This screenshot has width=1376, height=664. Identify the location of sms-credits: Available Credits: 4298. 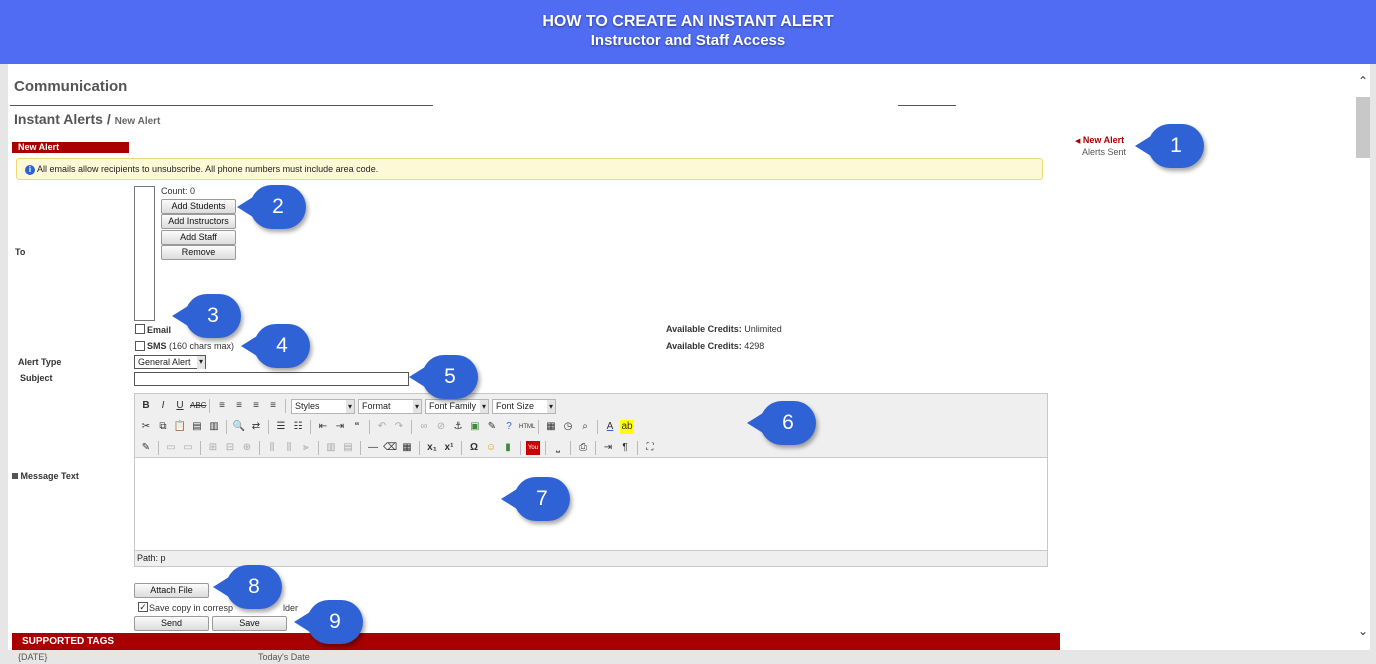
(715, 346).